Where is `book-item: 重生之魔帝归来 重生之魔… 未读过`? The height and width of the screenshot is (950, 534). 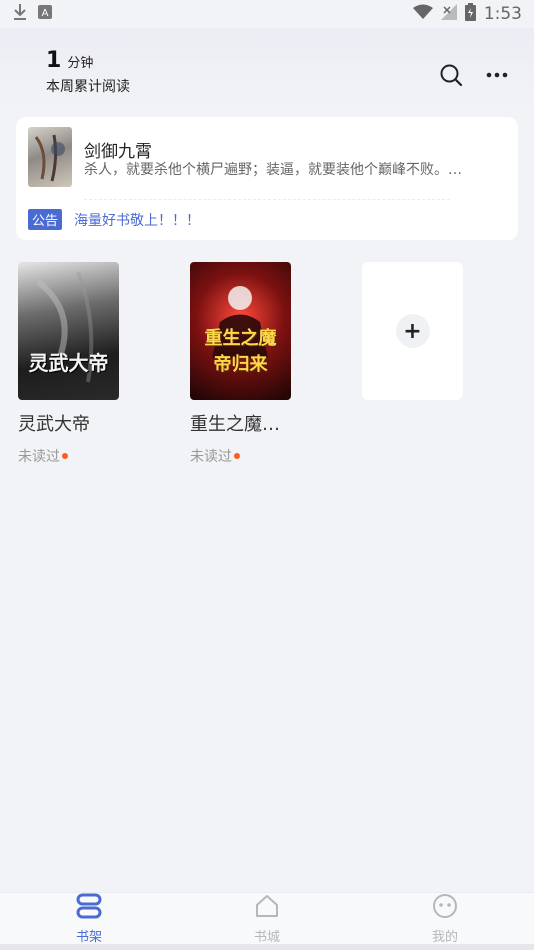
book-item: 重生之魔帝归来 重生之魔… 未读过 is located at coordinates (240, 364).